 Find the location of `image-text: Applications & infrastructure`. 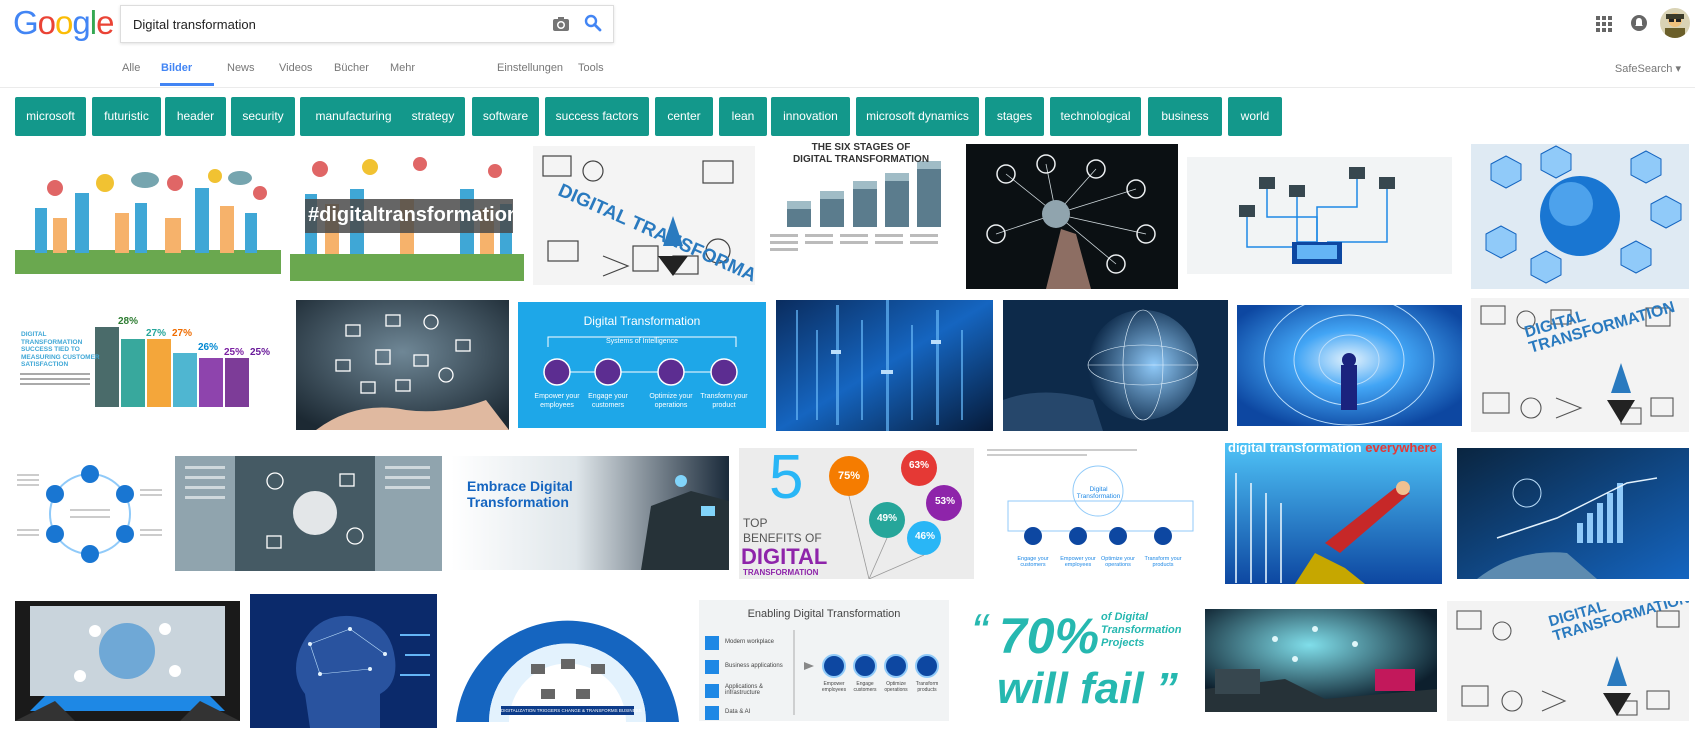

image-text: Applications & infrastructure is located at coordinates (744, 690).